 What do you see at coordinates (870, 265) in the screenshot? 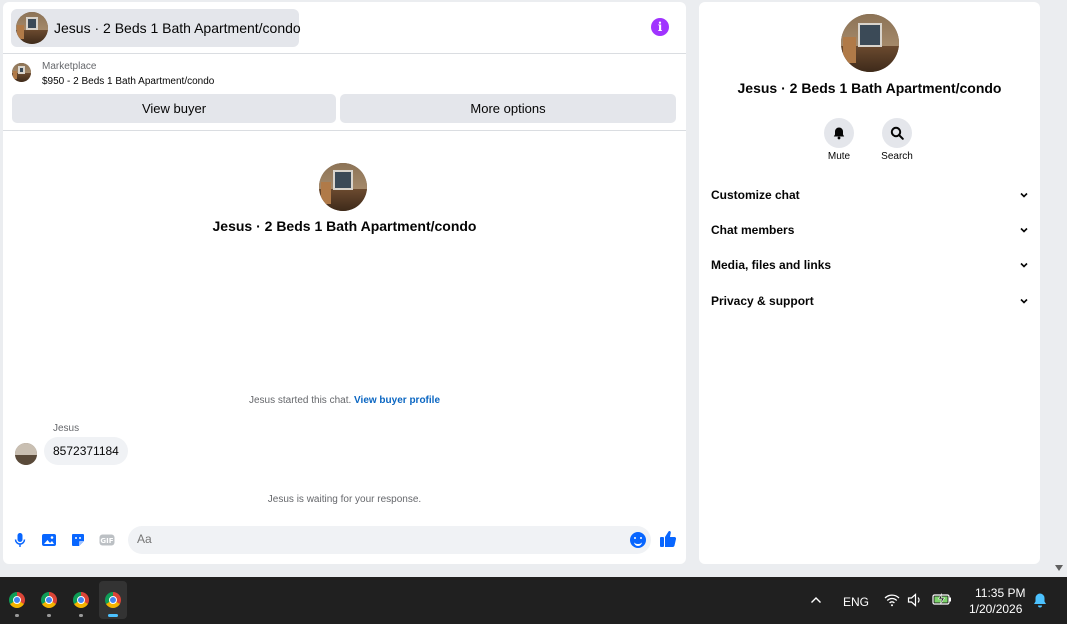
I see `section-media-files-links: Media, files and links` at bounding box center [870, 265].